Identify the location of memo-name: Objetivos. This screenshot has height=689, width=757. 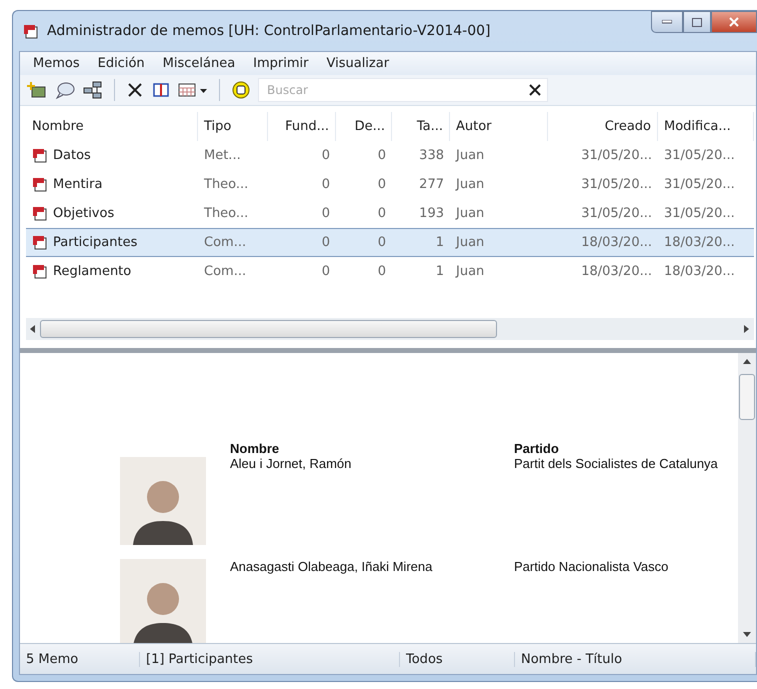
(83, 213).